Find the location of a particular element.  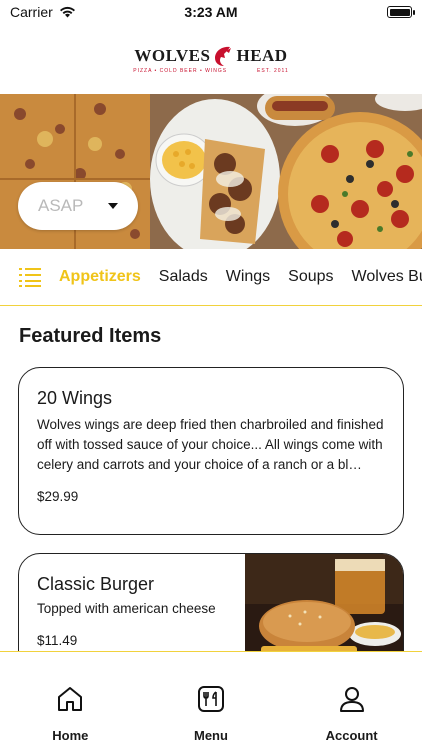

menu-icon is located at coordinates (210, 699).